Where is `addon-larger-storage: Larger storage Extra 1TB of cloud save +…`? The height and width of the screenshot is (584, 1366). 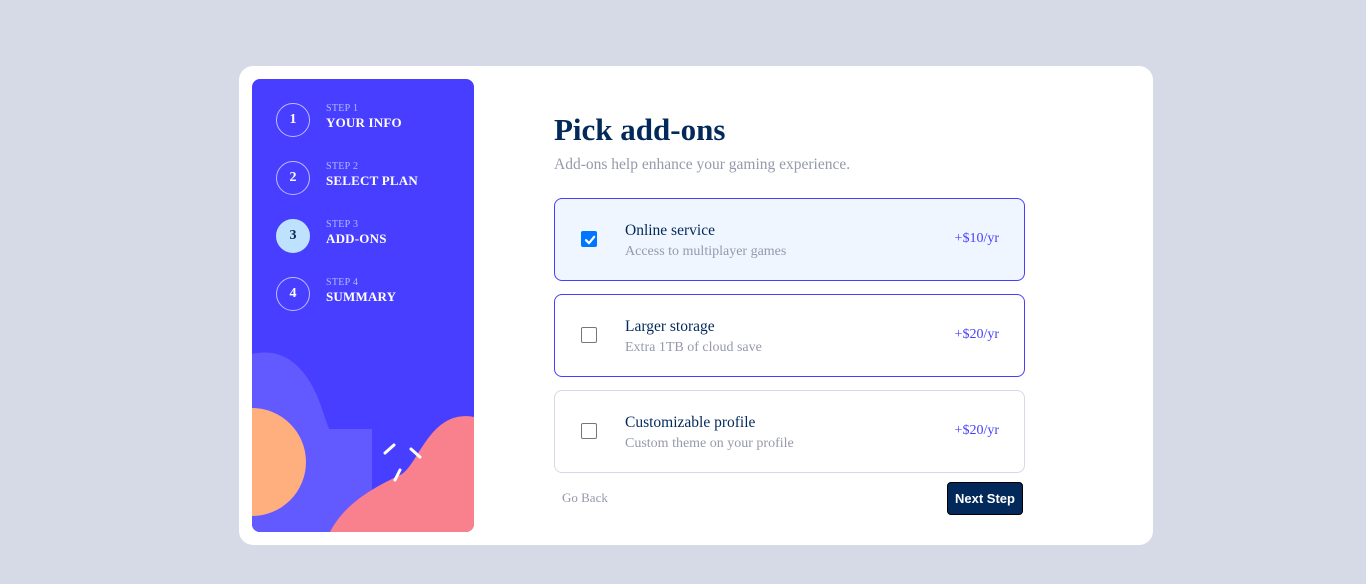 addon-larger-storage: Larger storage Extra 1TB of cloud save +… is located at coordinates (789, 335).